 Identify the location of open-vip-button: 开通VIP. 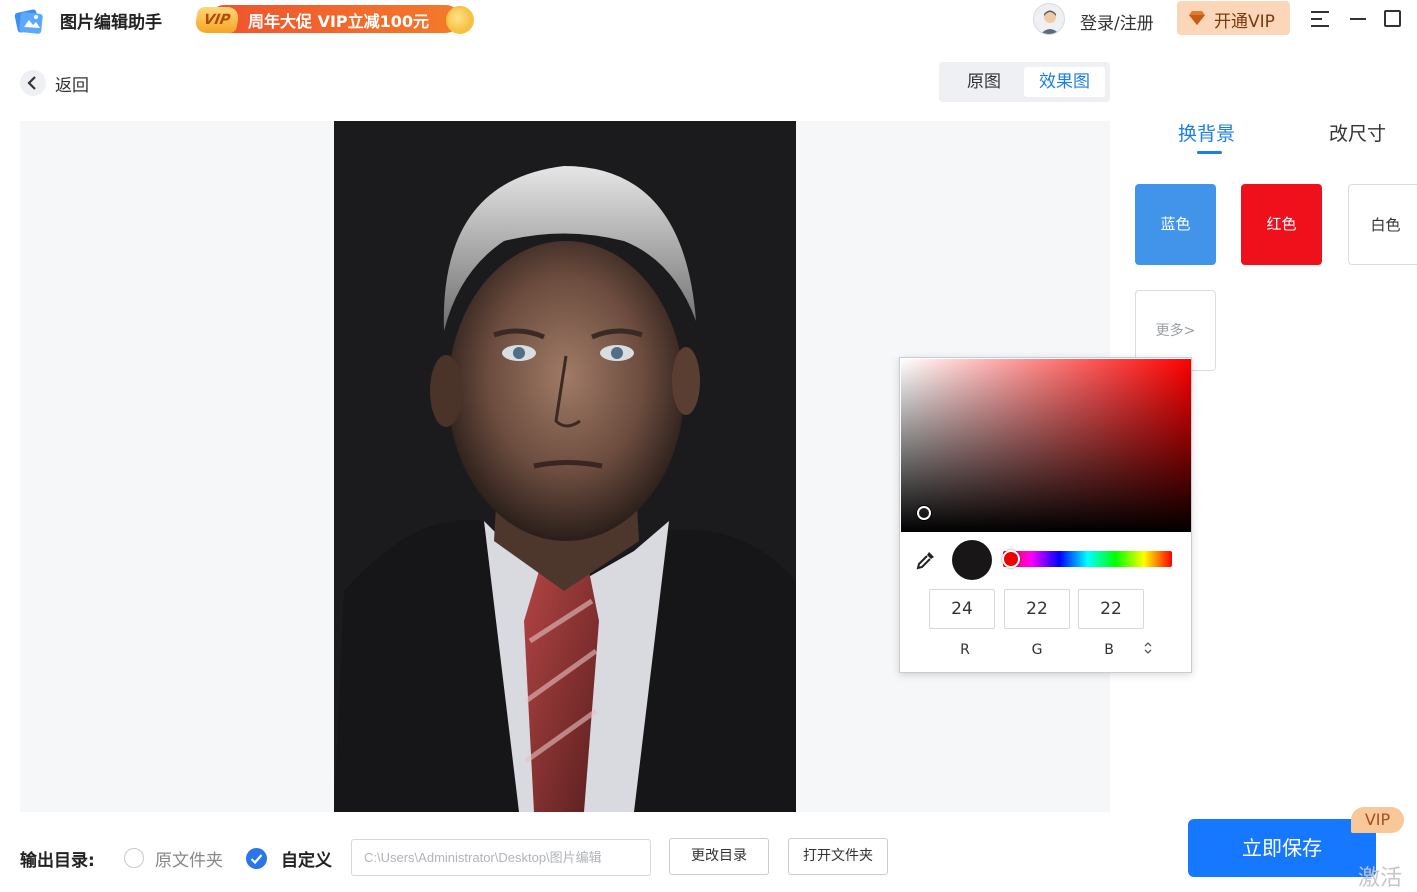
(1233, 18).